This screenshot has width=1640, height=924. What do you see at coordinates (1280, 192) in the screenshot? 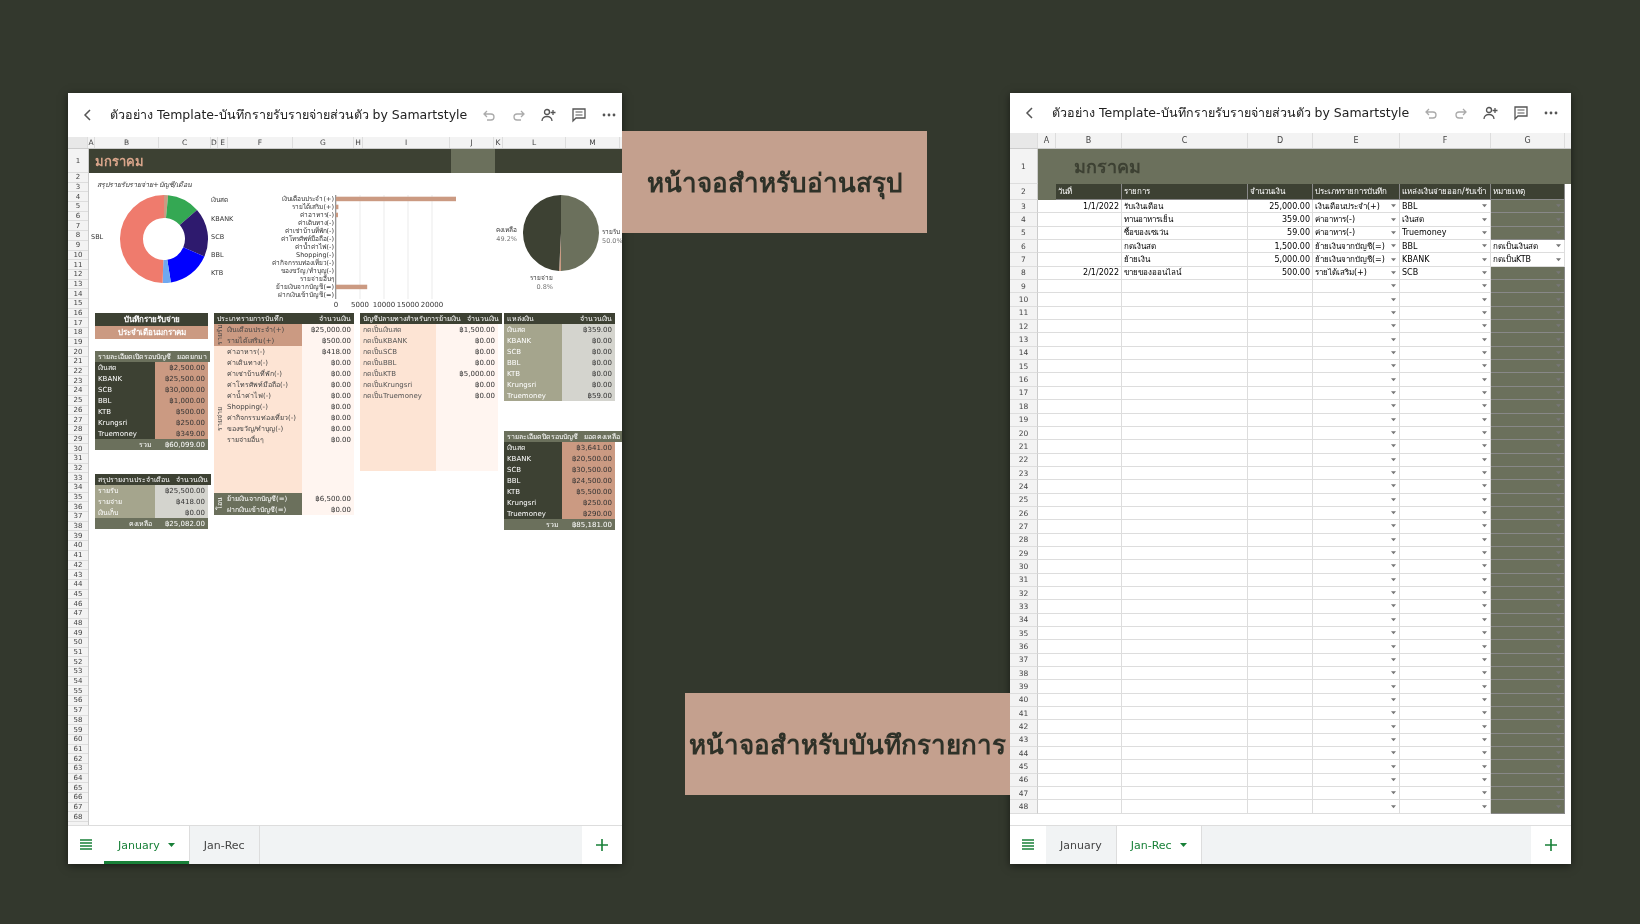
I see `column-header: จำนวนเงิน` at bounding box center [1280, 192].